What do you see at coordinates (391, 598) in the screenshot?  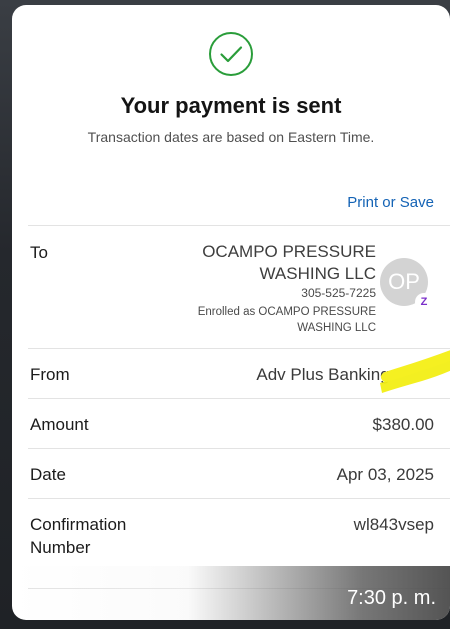 I see `message-timestamp: 7:30 p. m.` at bounding box center [391, 598].